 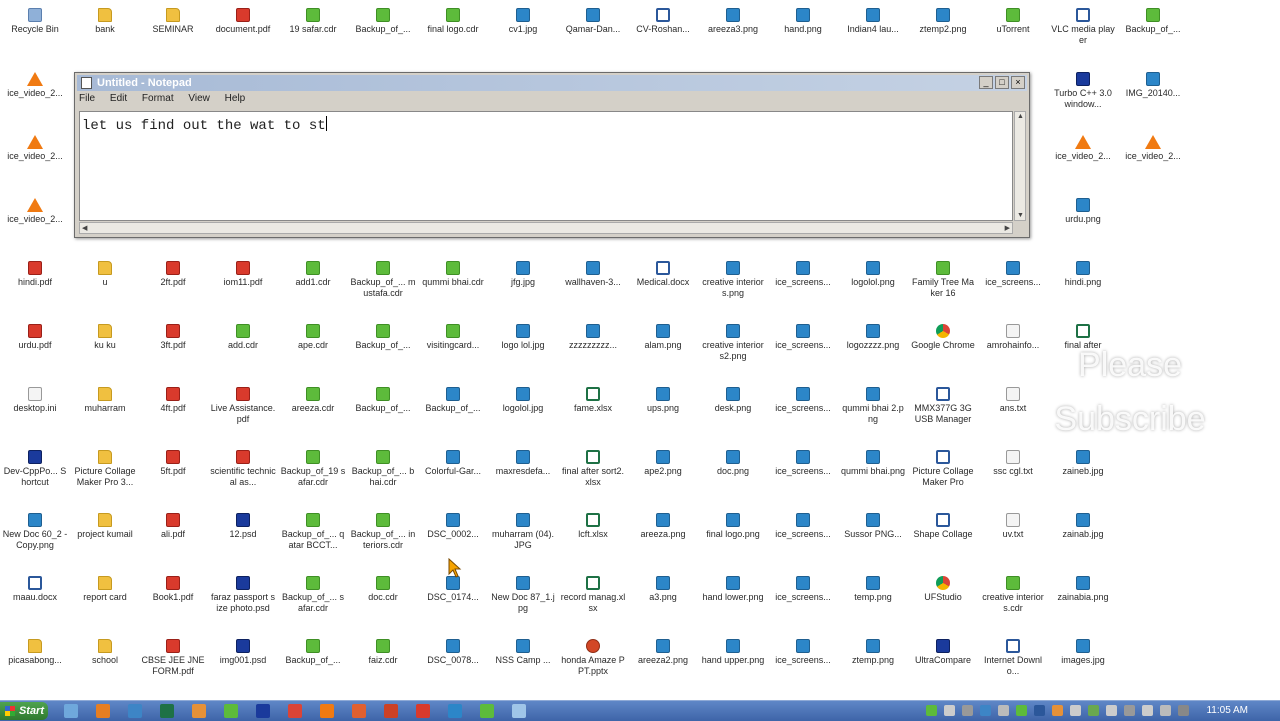 I want to click on desktop-icon: final logo.cdr, so click(x=453, y=34).